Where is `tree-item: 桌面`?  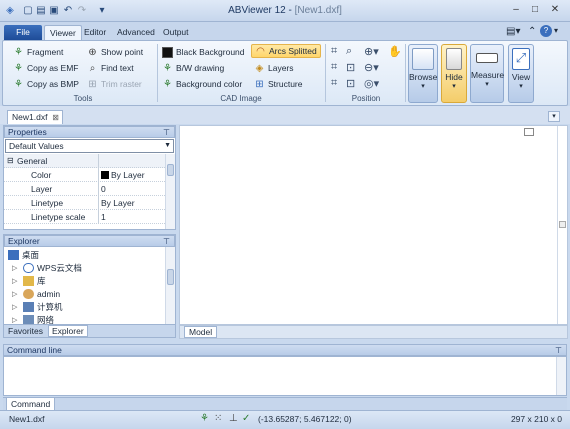
tree-item: 桌面 is located at coordinates (23, 255).